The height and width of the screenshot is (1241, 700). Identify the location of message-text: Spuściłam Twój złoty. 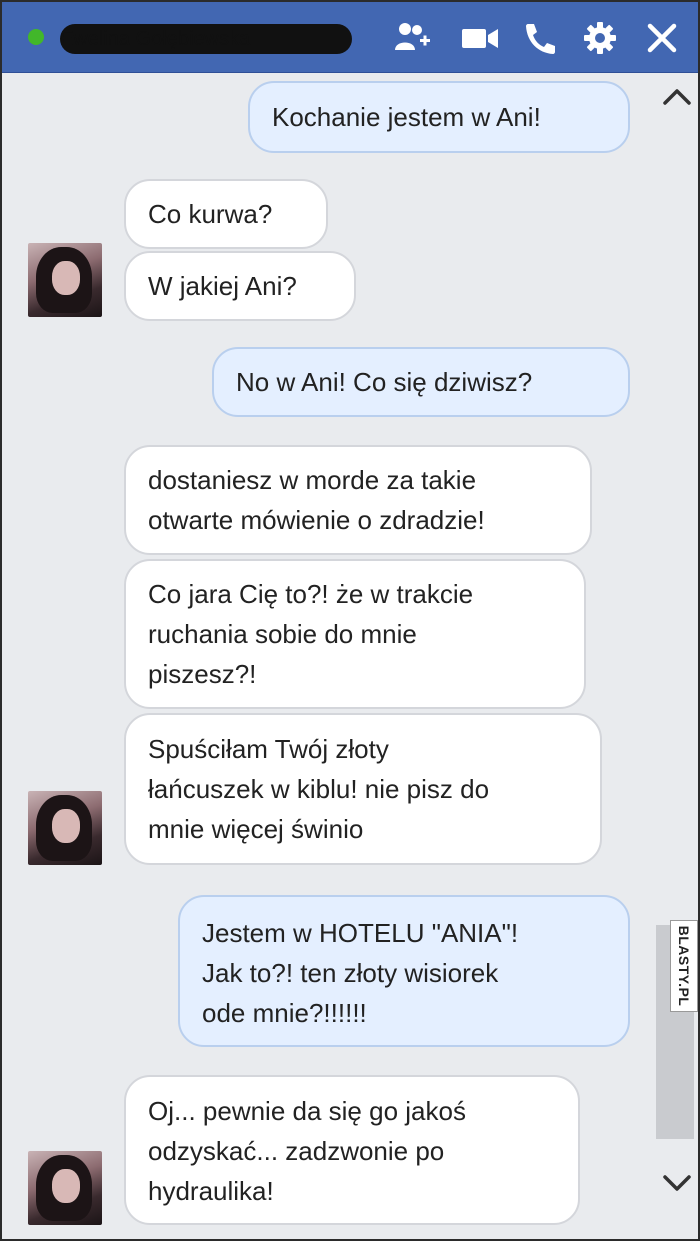
(268, 749).